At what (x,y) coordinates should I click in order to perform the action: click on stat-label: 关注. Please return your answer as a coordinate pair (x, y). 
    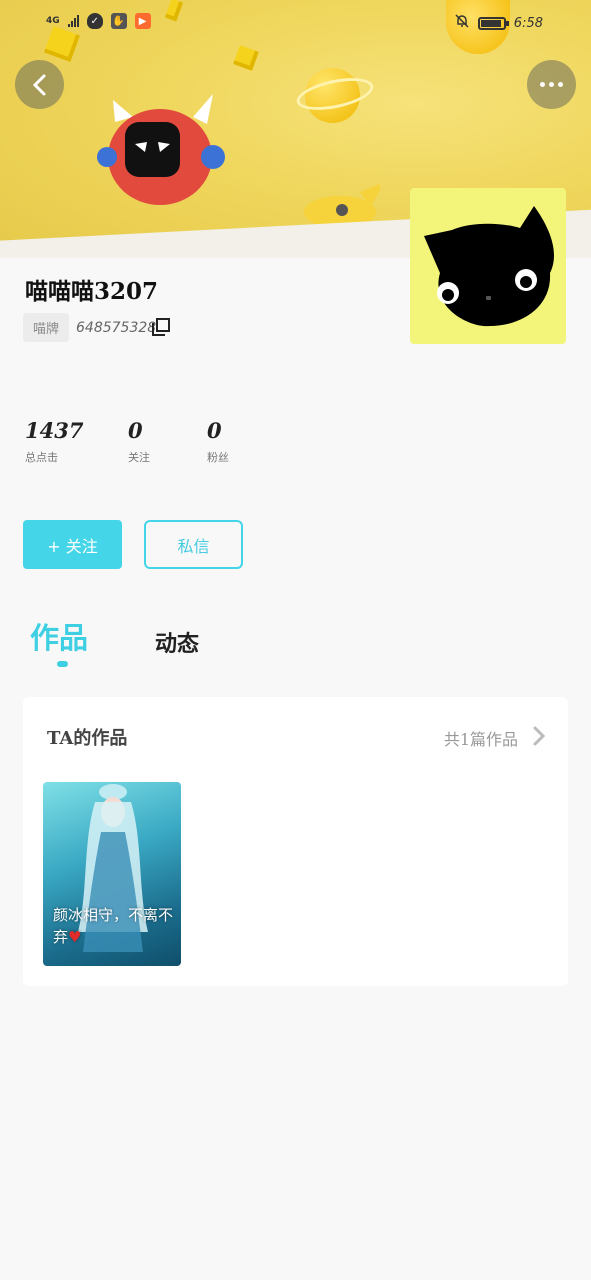
    Looking at the image, I should click on (139, 457).